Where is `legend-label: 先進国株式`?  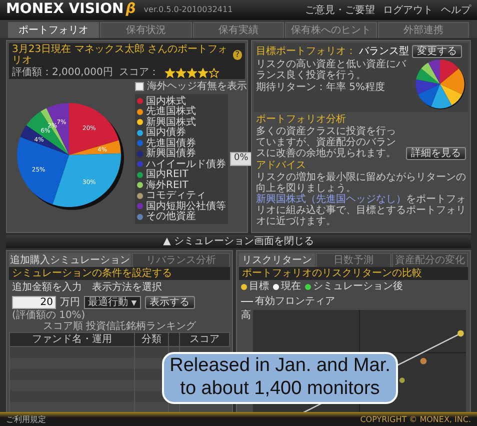
legend-label: 先進国株式 is located at coordinates (171, 112).